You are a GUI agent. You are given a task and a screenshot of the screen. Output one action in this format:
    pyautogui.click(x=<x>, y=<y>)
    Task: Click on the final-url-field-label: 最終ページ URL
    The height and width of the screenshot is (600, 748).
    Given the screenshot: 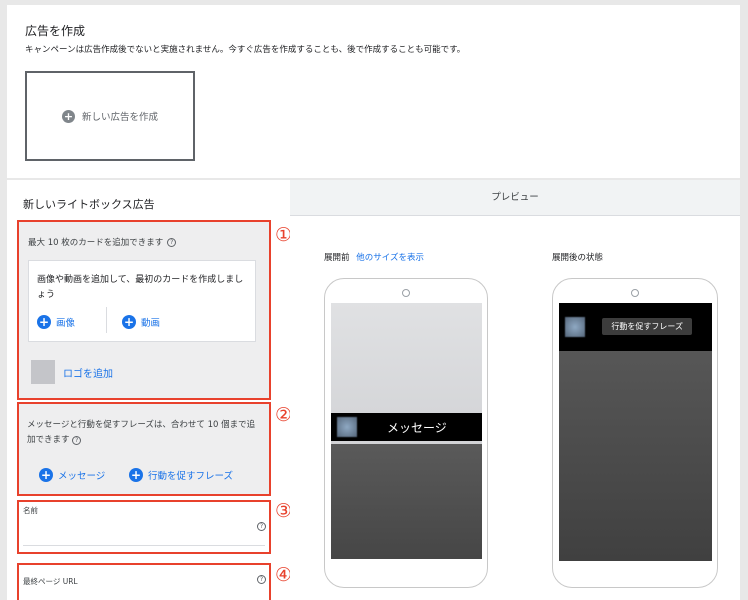 What is the action you would take?
    pyautogui.click(x=50, y=581)
    